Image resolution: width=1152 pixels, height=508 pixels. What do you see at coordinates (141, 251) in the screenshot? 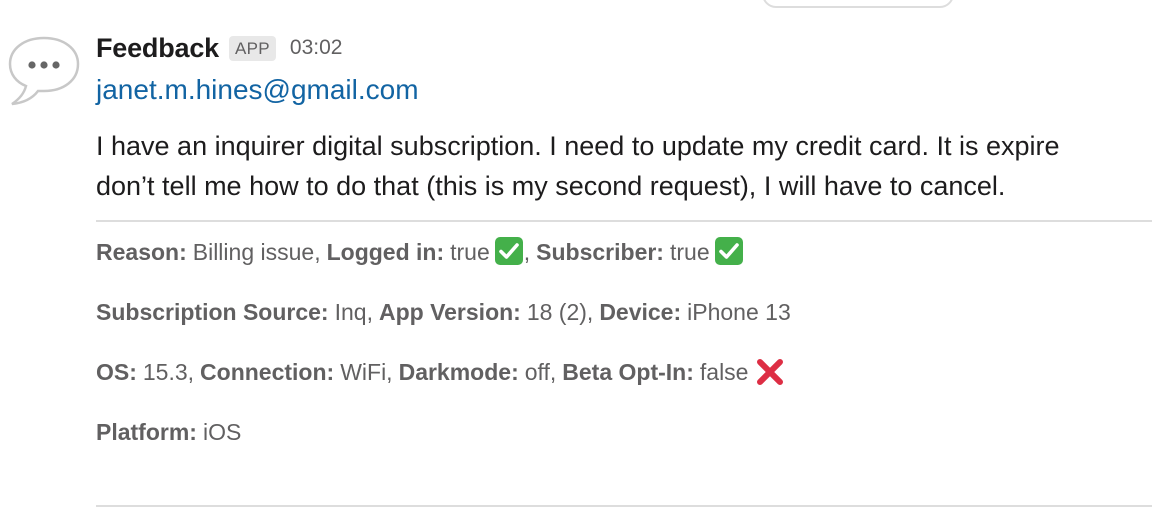
I see `reason-label: Reason:` at bounding box center [141, 251].